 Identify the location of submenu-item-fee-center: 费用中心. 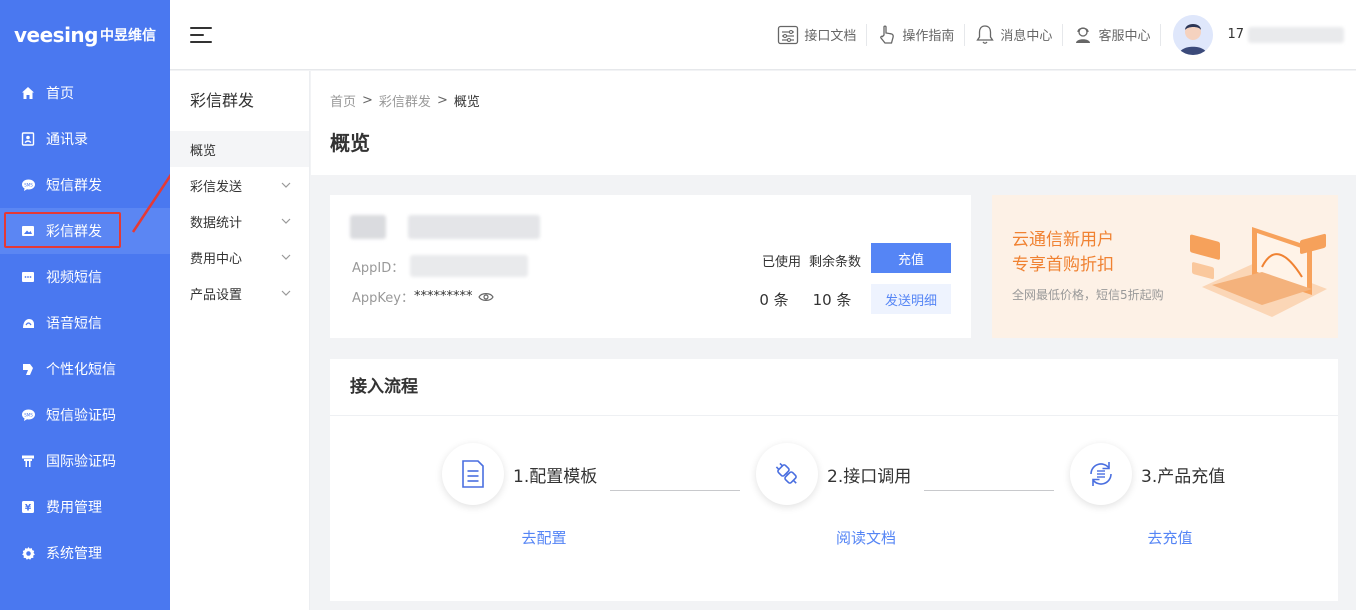
(239, 257).